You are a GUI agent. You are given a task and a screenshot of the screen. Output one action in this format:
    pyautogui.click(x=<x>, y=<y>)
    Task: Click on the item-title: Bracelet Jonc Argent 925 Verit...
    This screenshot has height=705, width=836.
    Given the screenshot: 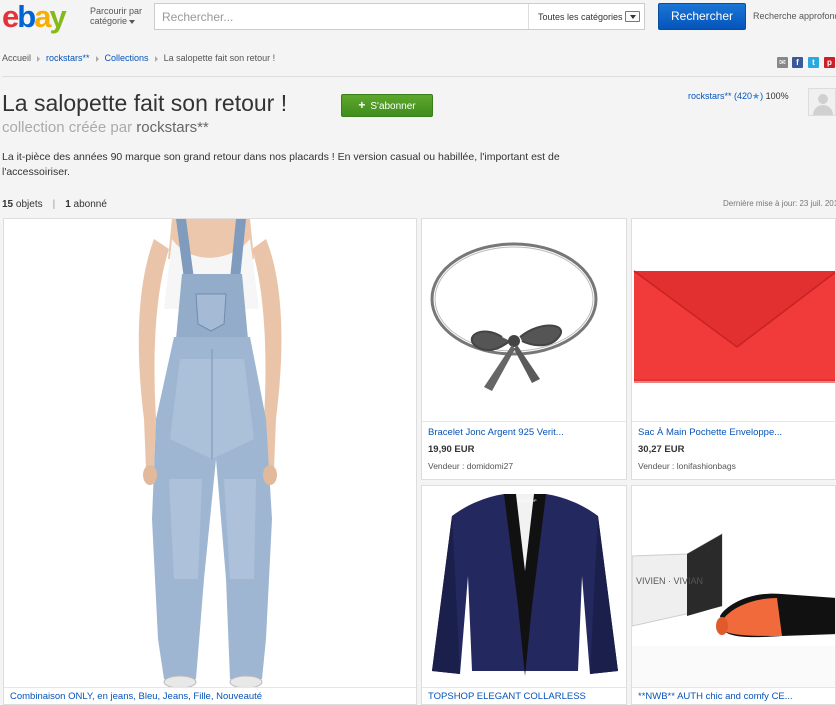 What is the action you would take?
    pyautogui.click(x=524, y=433)
    